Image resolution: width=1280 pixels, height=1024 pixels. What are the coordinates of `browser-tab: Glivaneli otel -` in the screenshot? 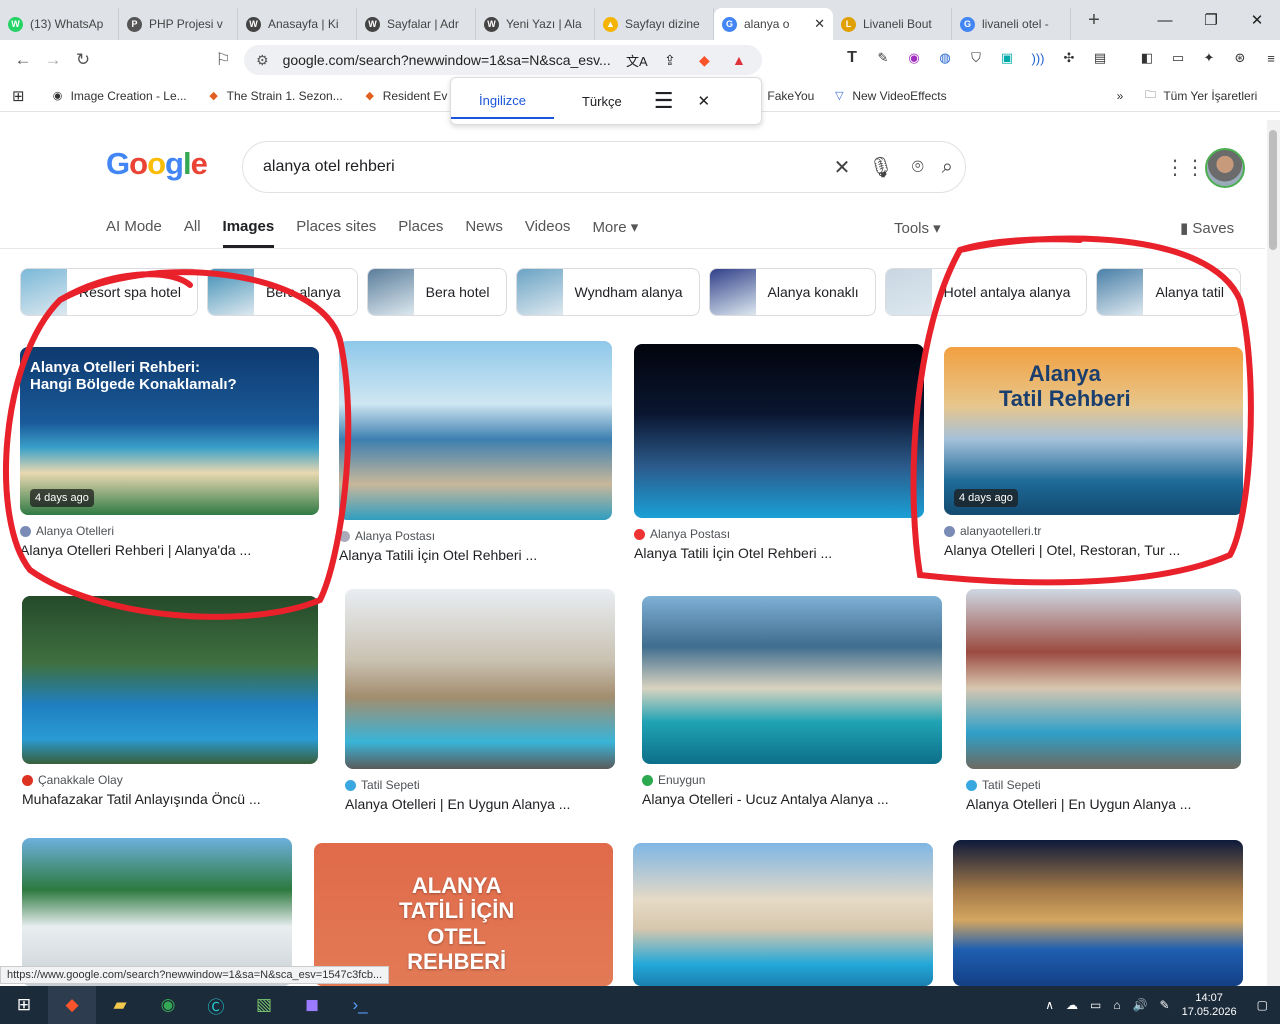 It's located at (1011, 24).